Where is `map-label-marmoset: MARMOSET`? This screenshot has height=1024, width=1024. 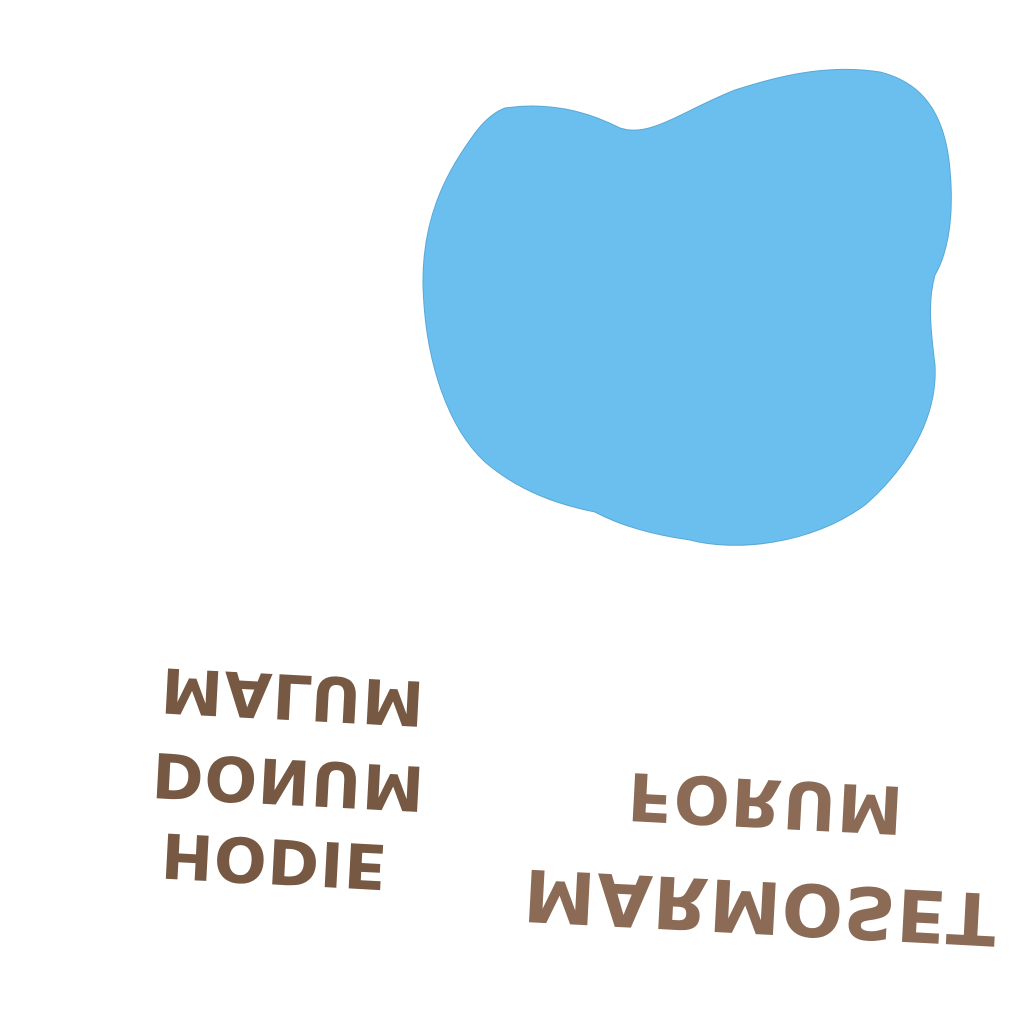 map-label-marmoset: MARMOSET is located at coordinates (761, 907).